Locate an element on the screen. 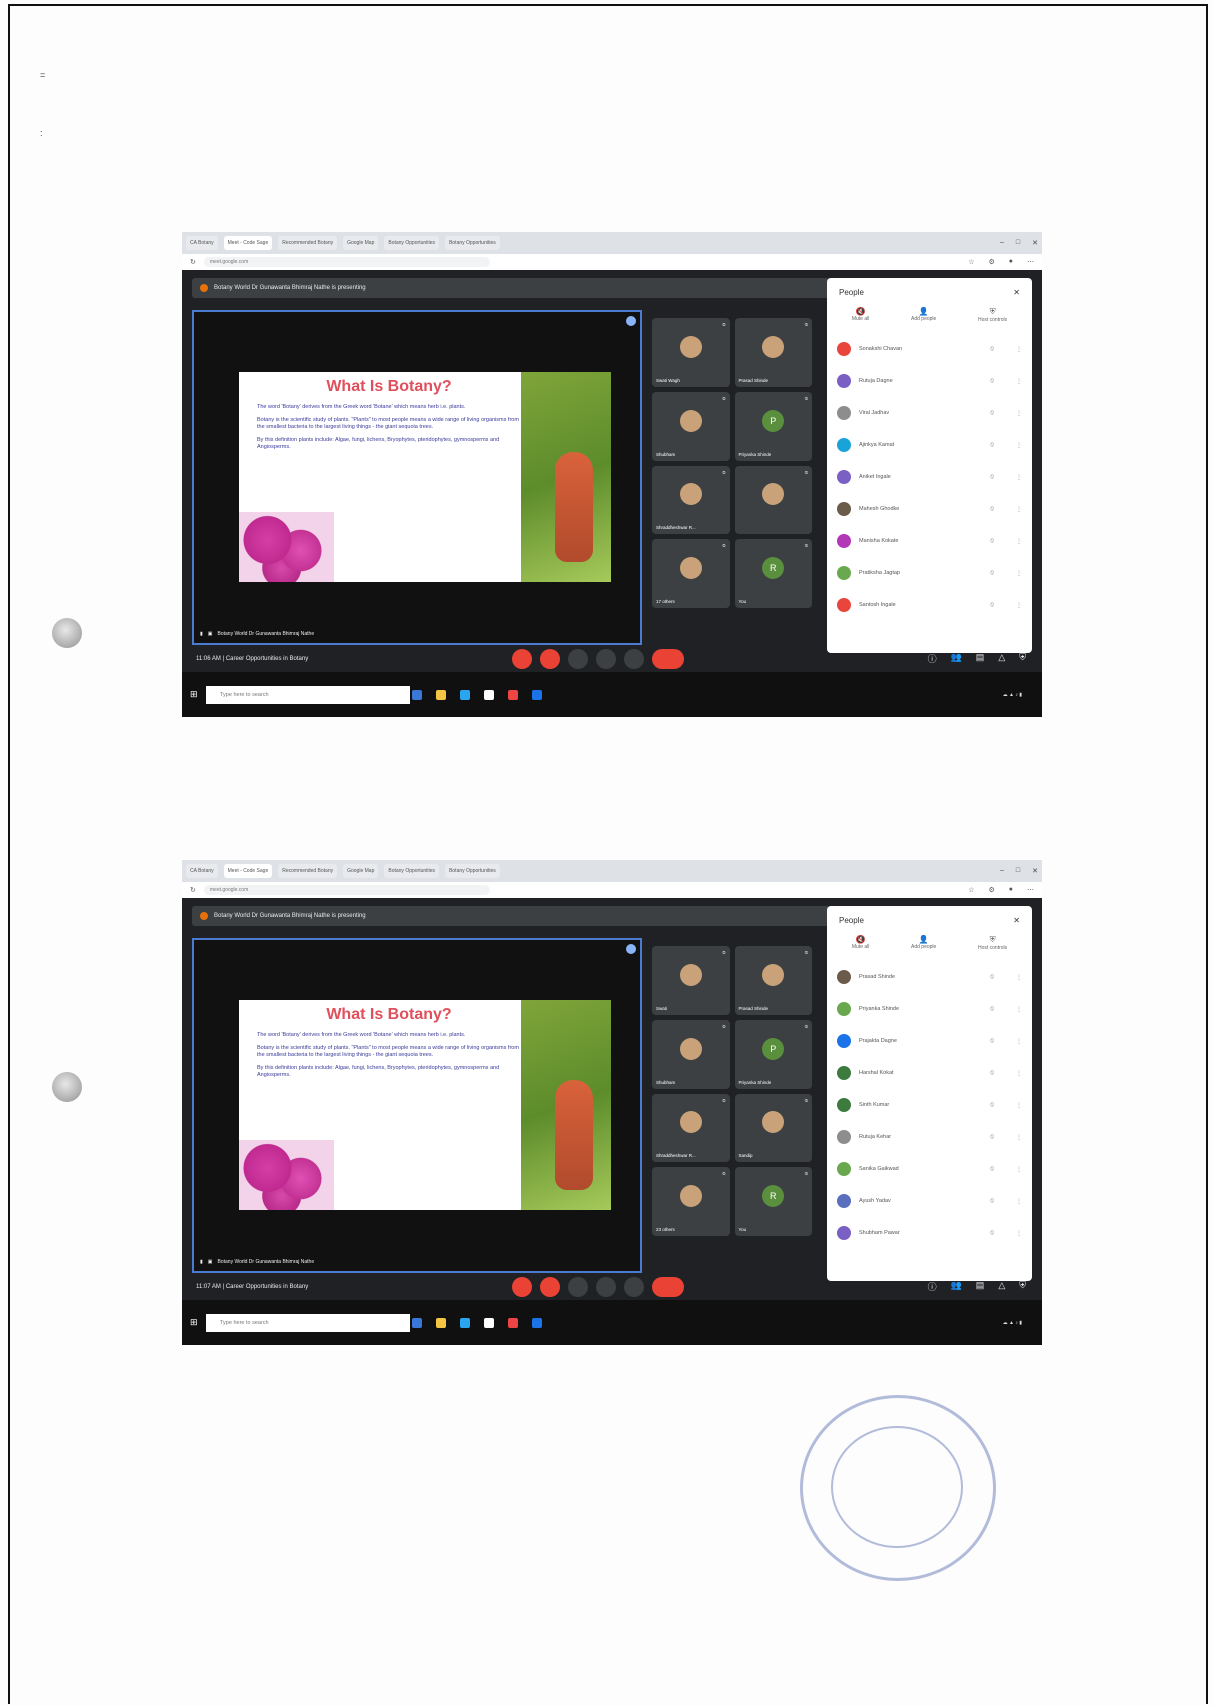 The width and height of the screenshot is (1213, 1706). people-list-item: Aniket Ingale ⦸ ⋮ is located at coordinates (929, 477).